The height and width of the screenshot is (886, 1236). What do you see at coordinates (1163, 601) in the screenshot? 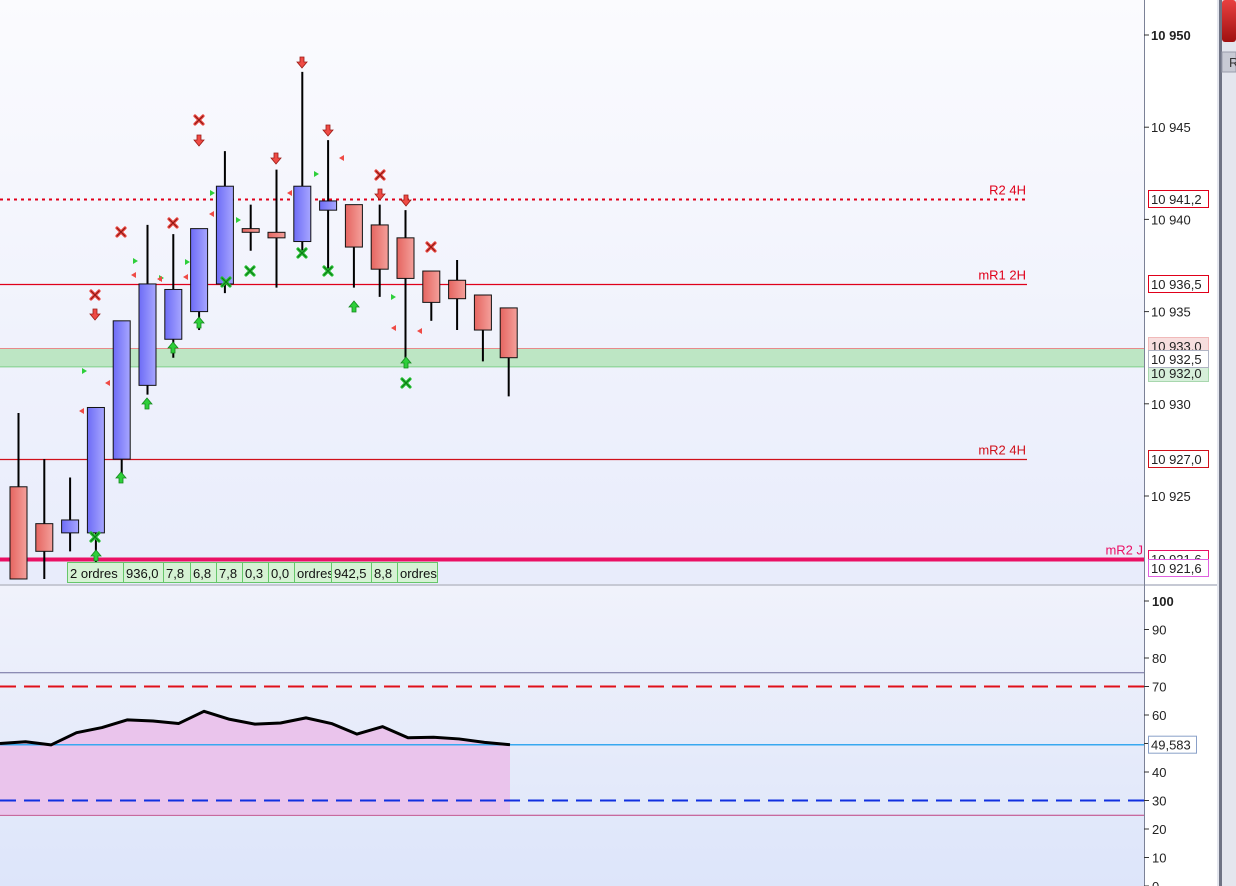
I see `rsi-tick-label: 100` at bounding box center [1163, 601].